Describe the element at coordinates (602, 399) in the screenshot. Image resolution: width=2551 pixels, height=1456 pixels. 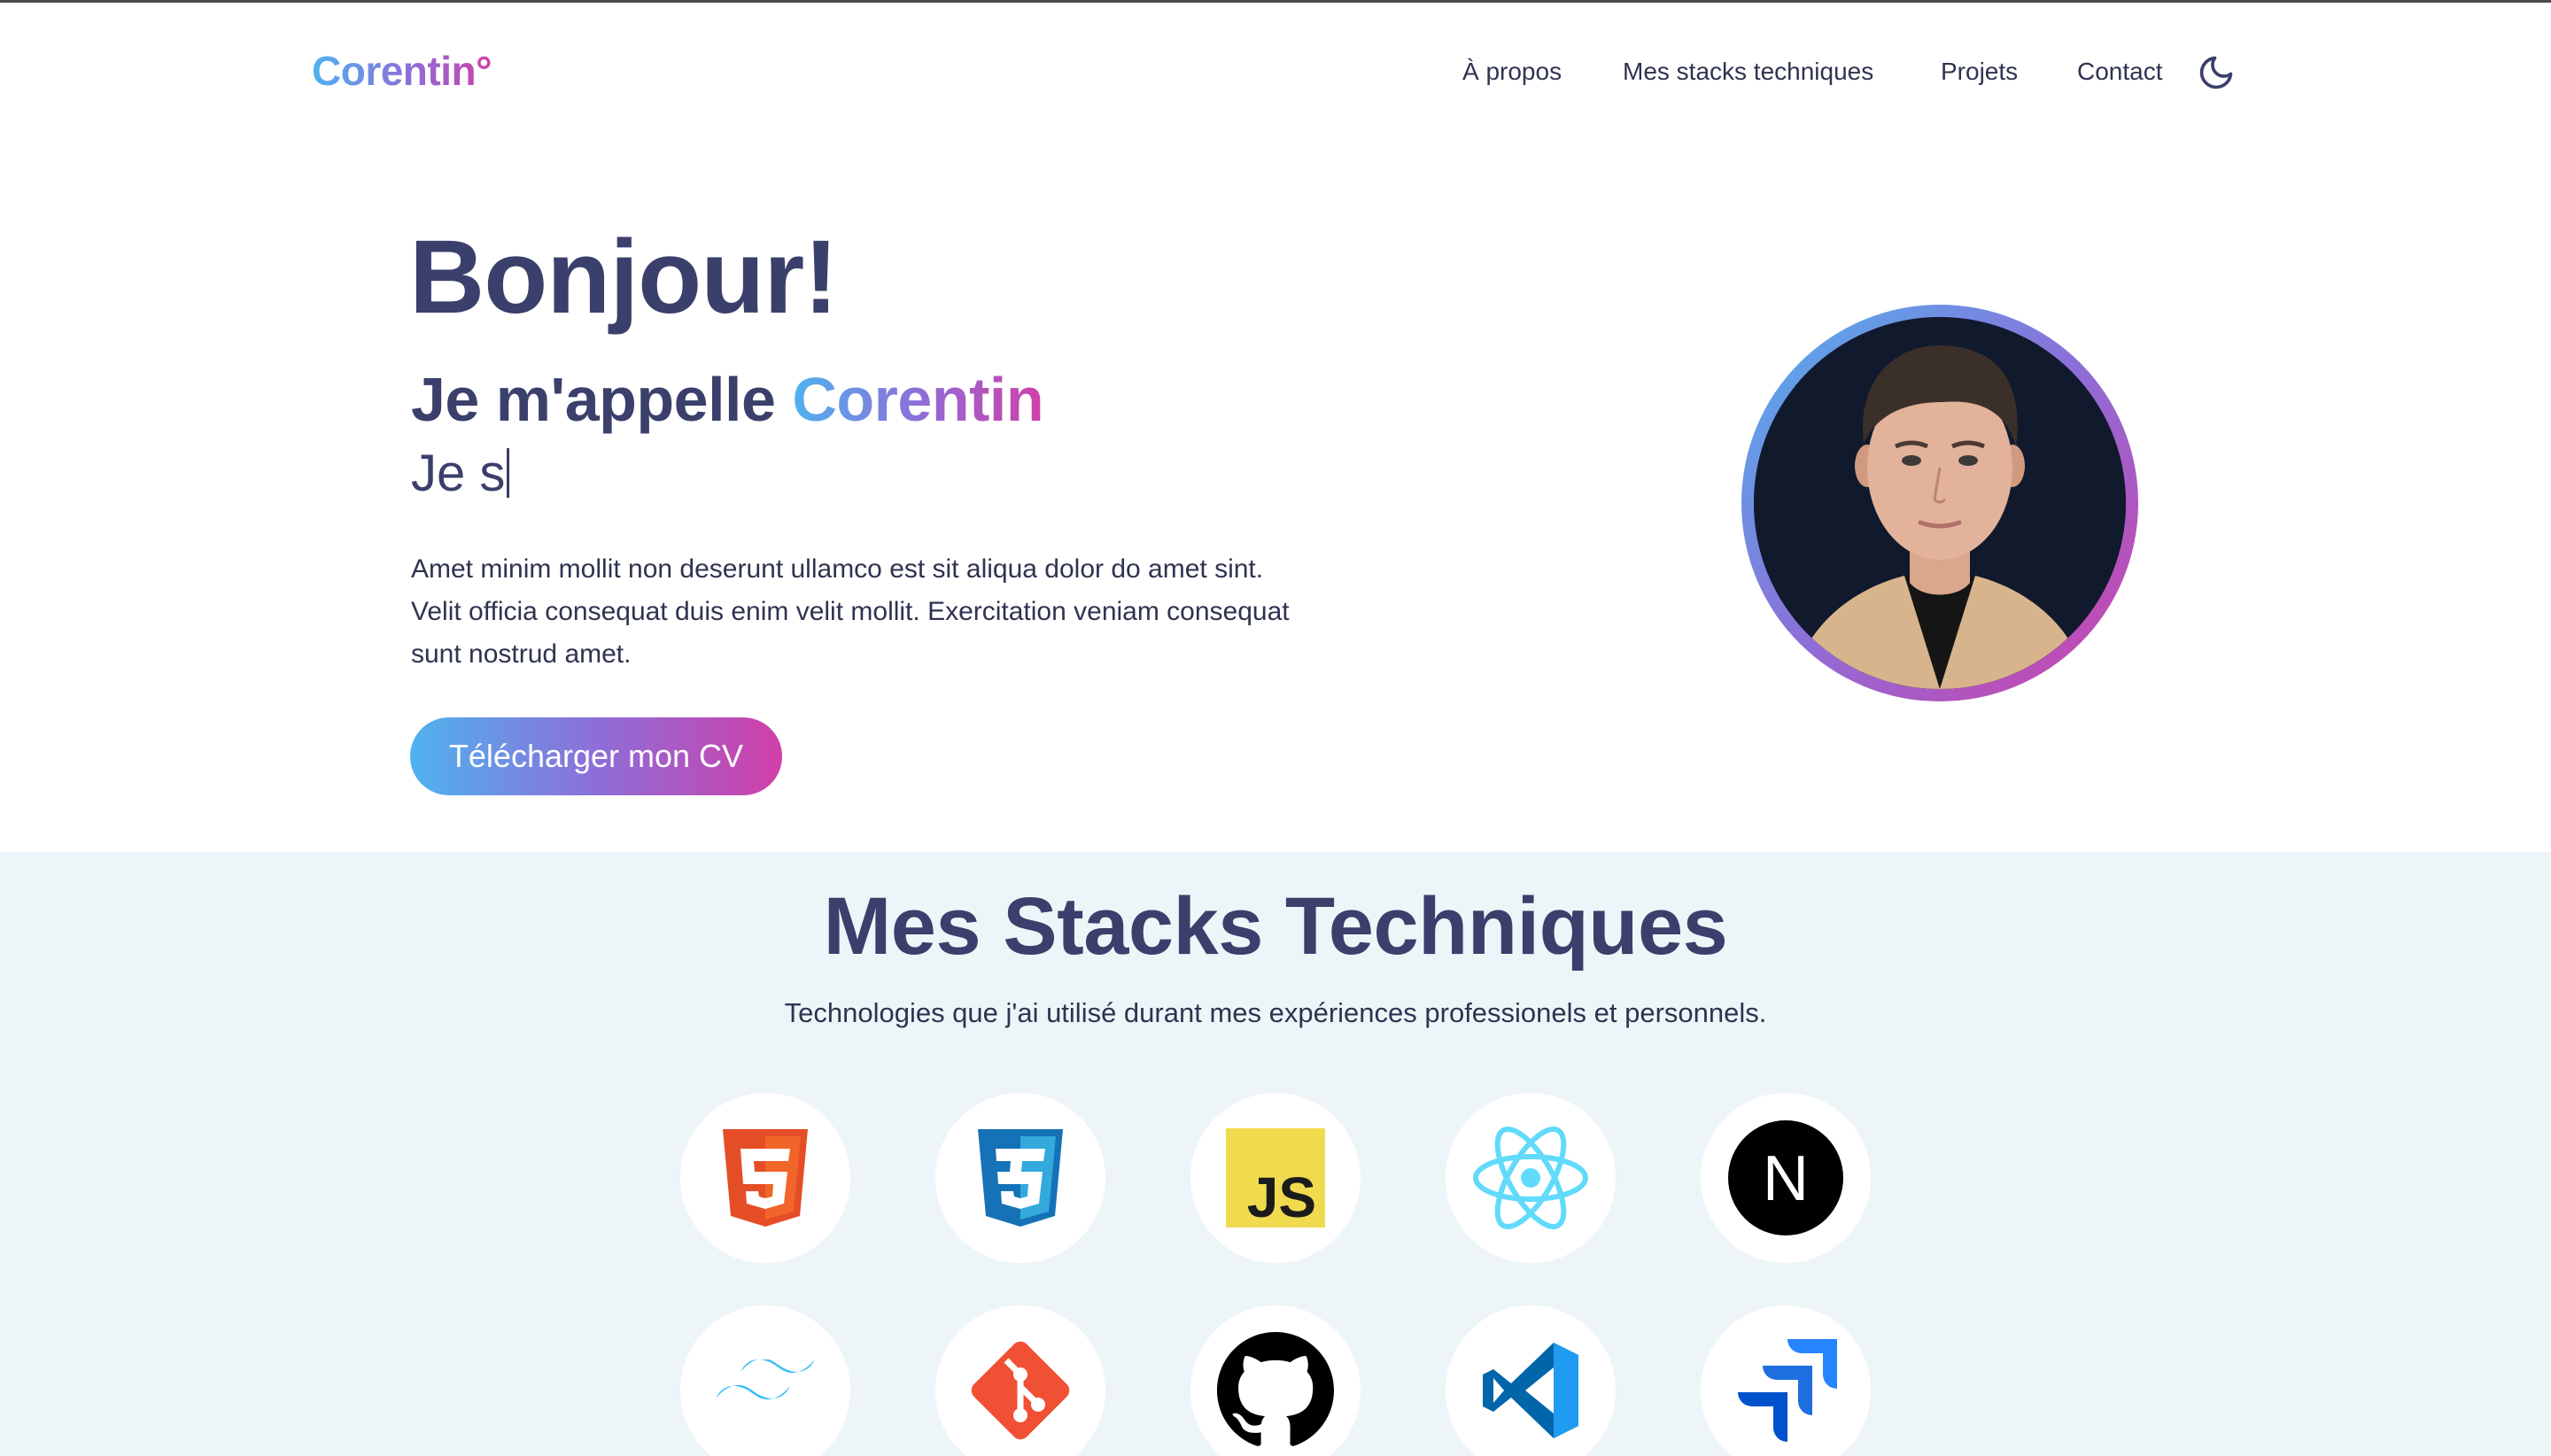
I see `name-prefix: Je m'appelle` at that location.